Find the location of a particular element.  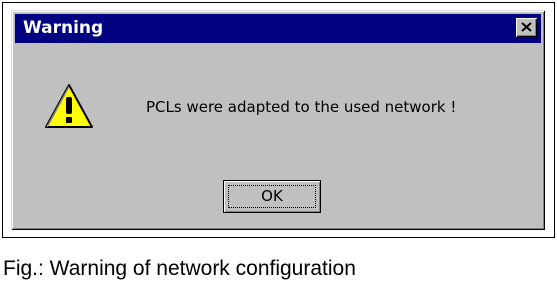

close-button is located at coordinates (526, 27).